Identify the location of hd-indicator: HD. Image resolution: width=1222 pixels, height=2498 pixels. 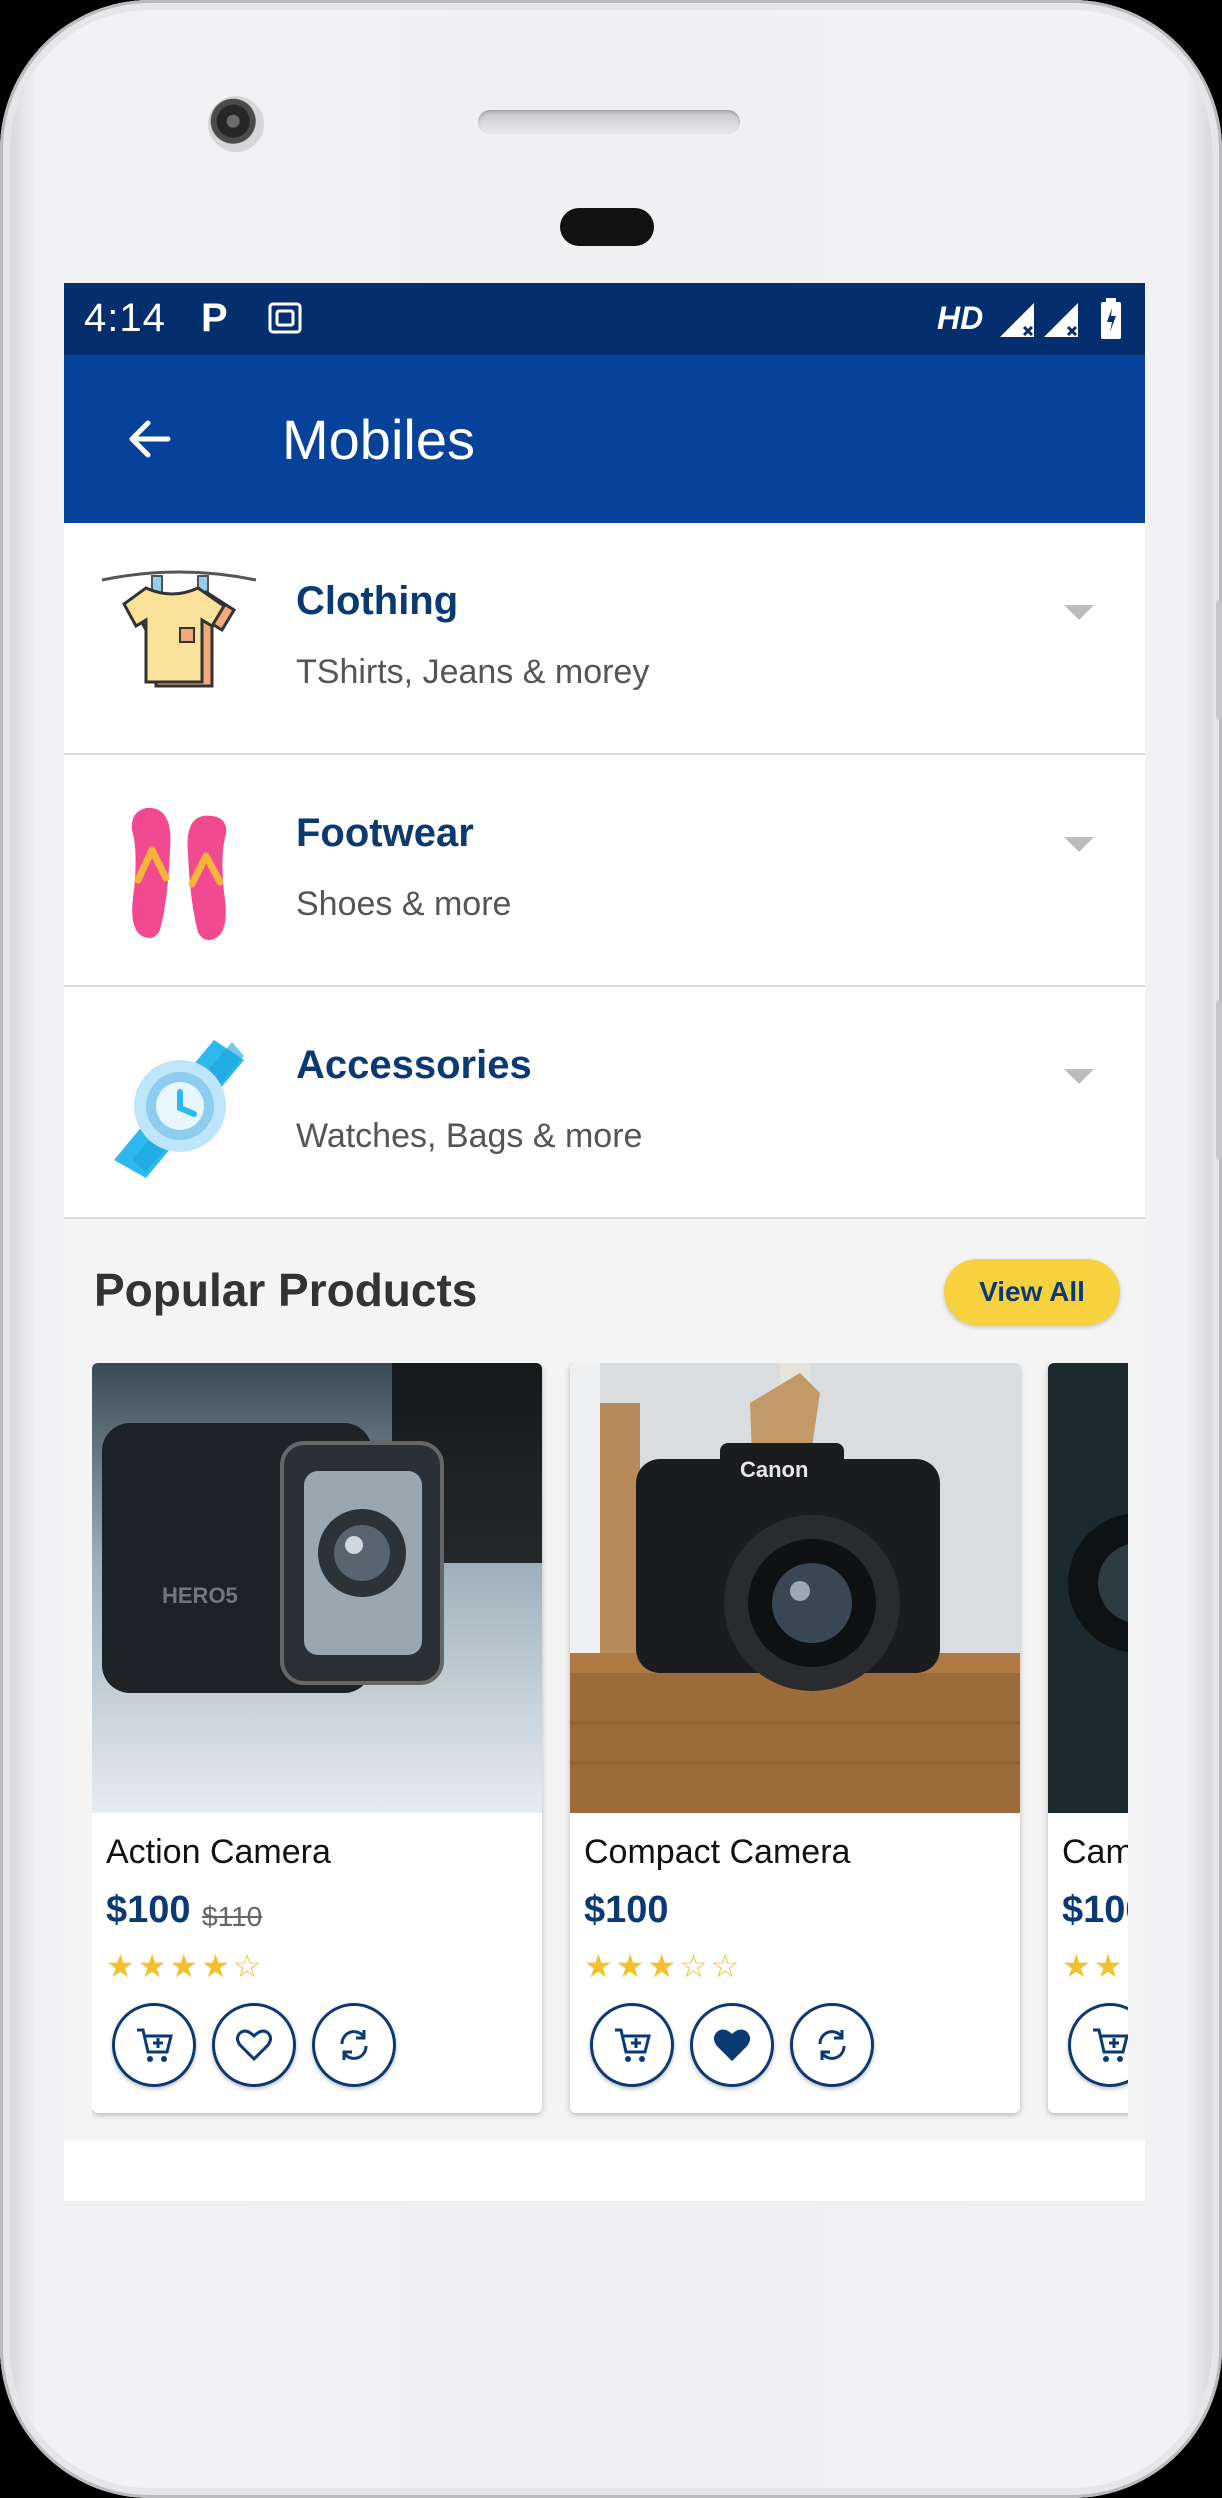
(960, 318).